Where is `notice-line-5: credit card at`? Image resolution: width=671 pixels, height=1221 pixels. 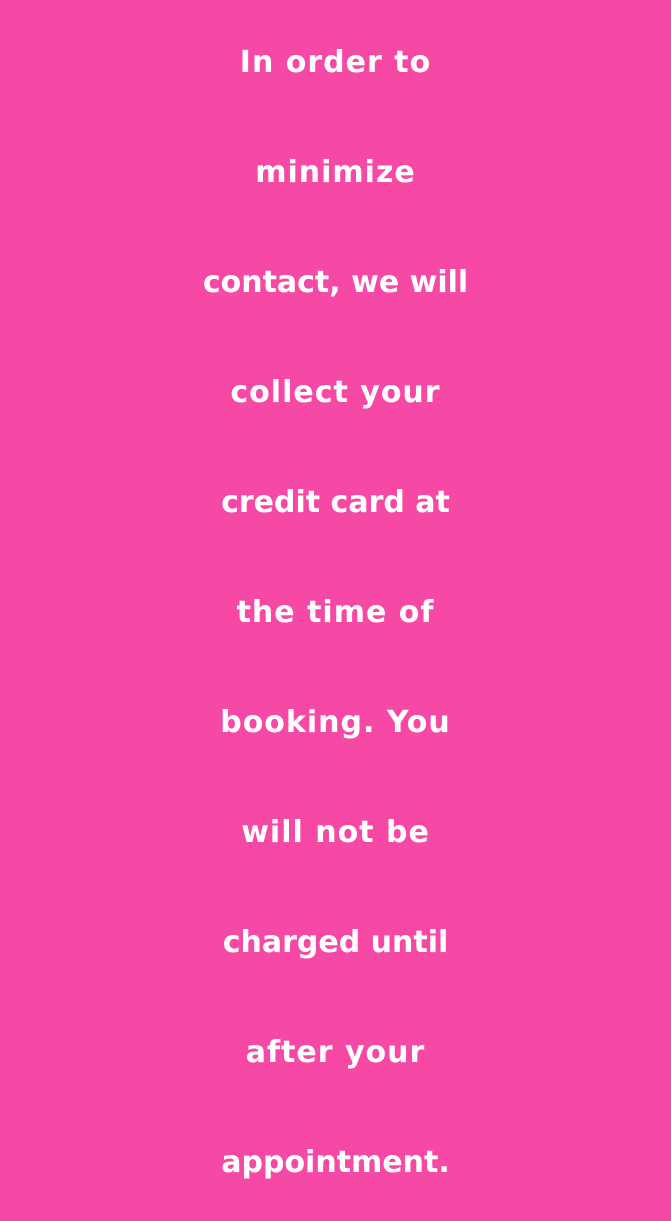
notice-line-5: credit card at is located at coordinates (335, 502).